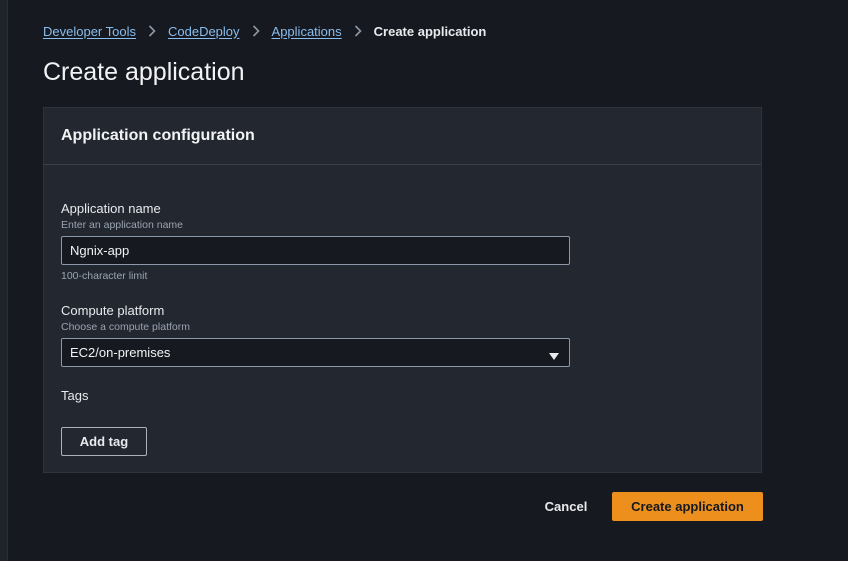 The height and width of the screenshot is (561, 848). I want to click on breadcrumb-current: Create application, so click(430, 31).